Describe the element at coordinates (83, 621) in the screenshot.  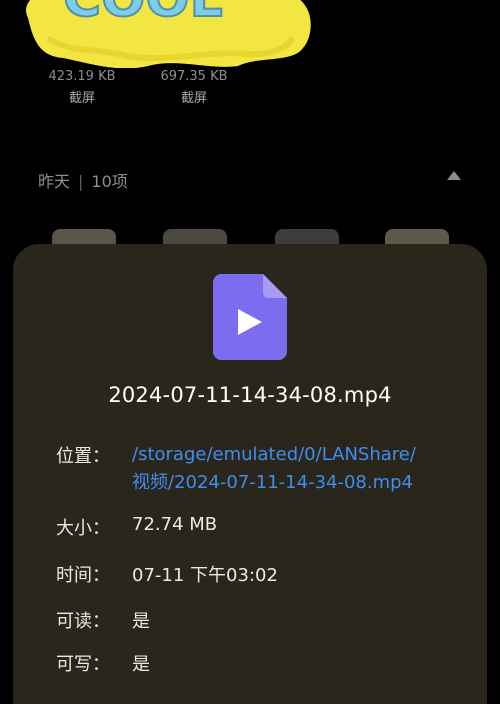
I see `readable-label: 可读：` at that location.